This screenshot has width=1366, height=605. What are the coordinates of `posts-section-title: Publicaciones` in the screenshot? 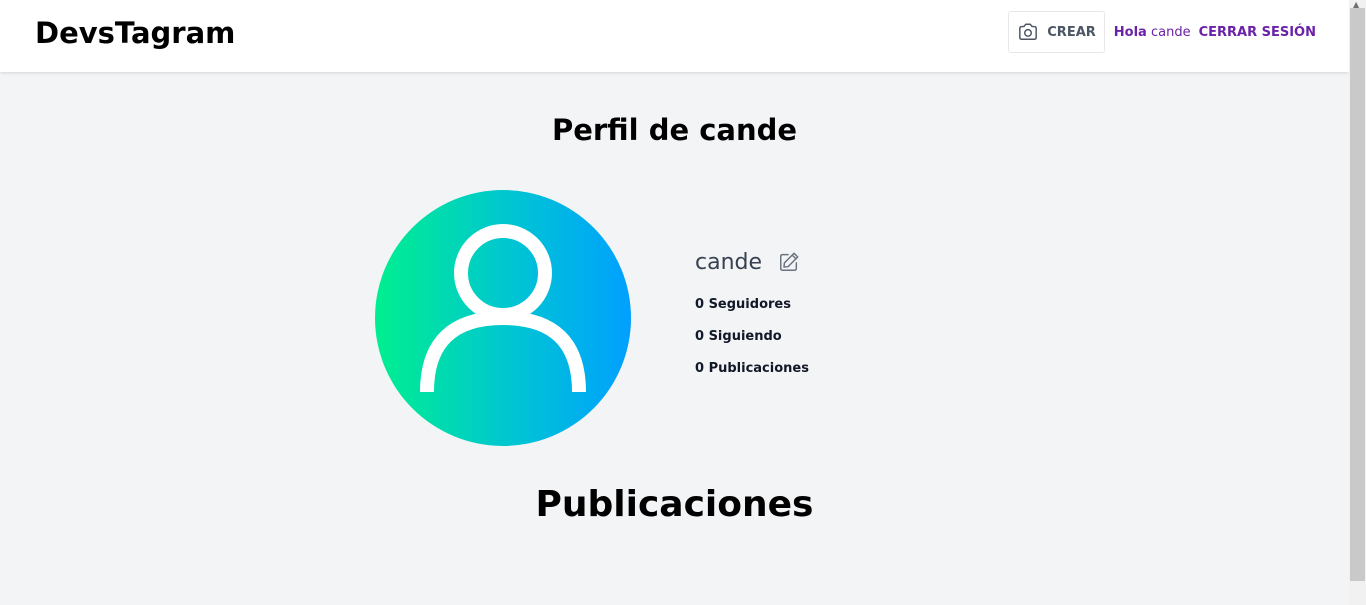 It's located at (674, 504).